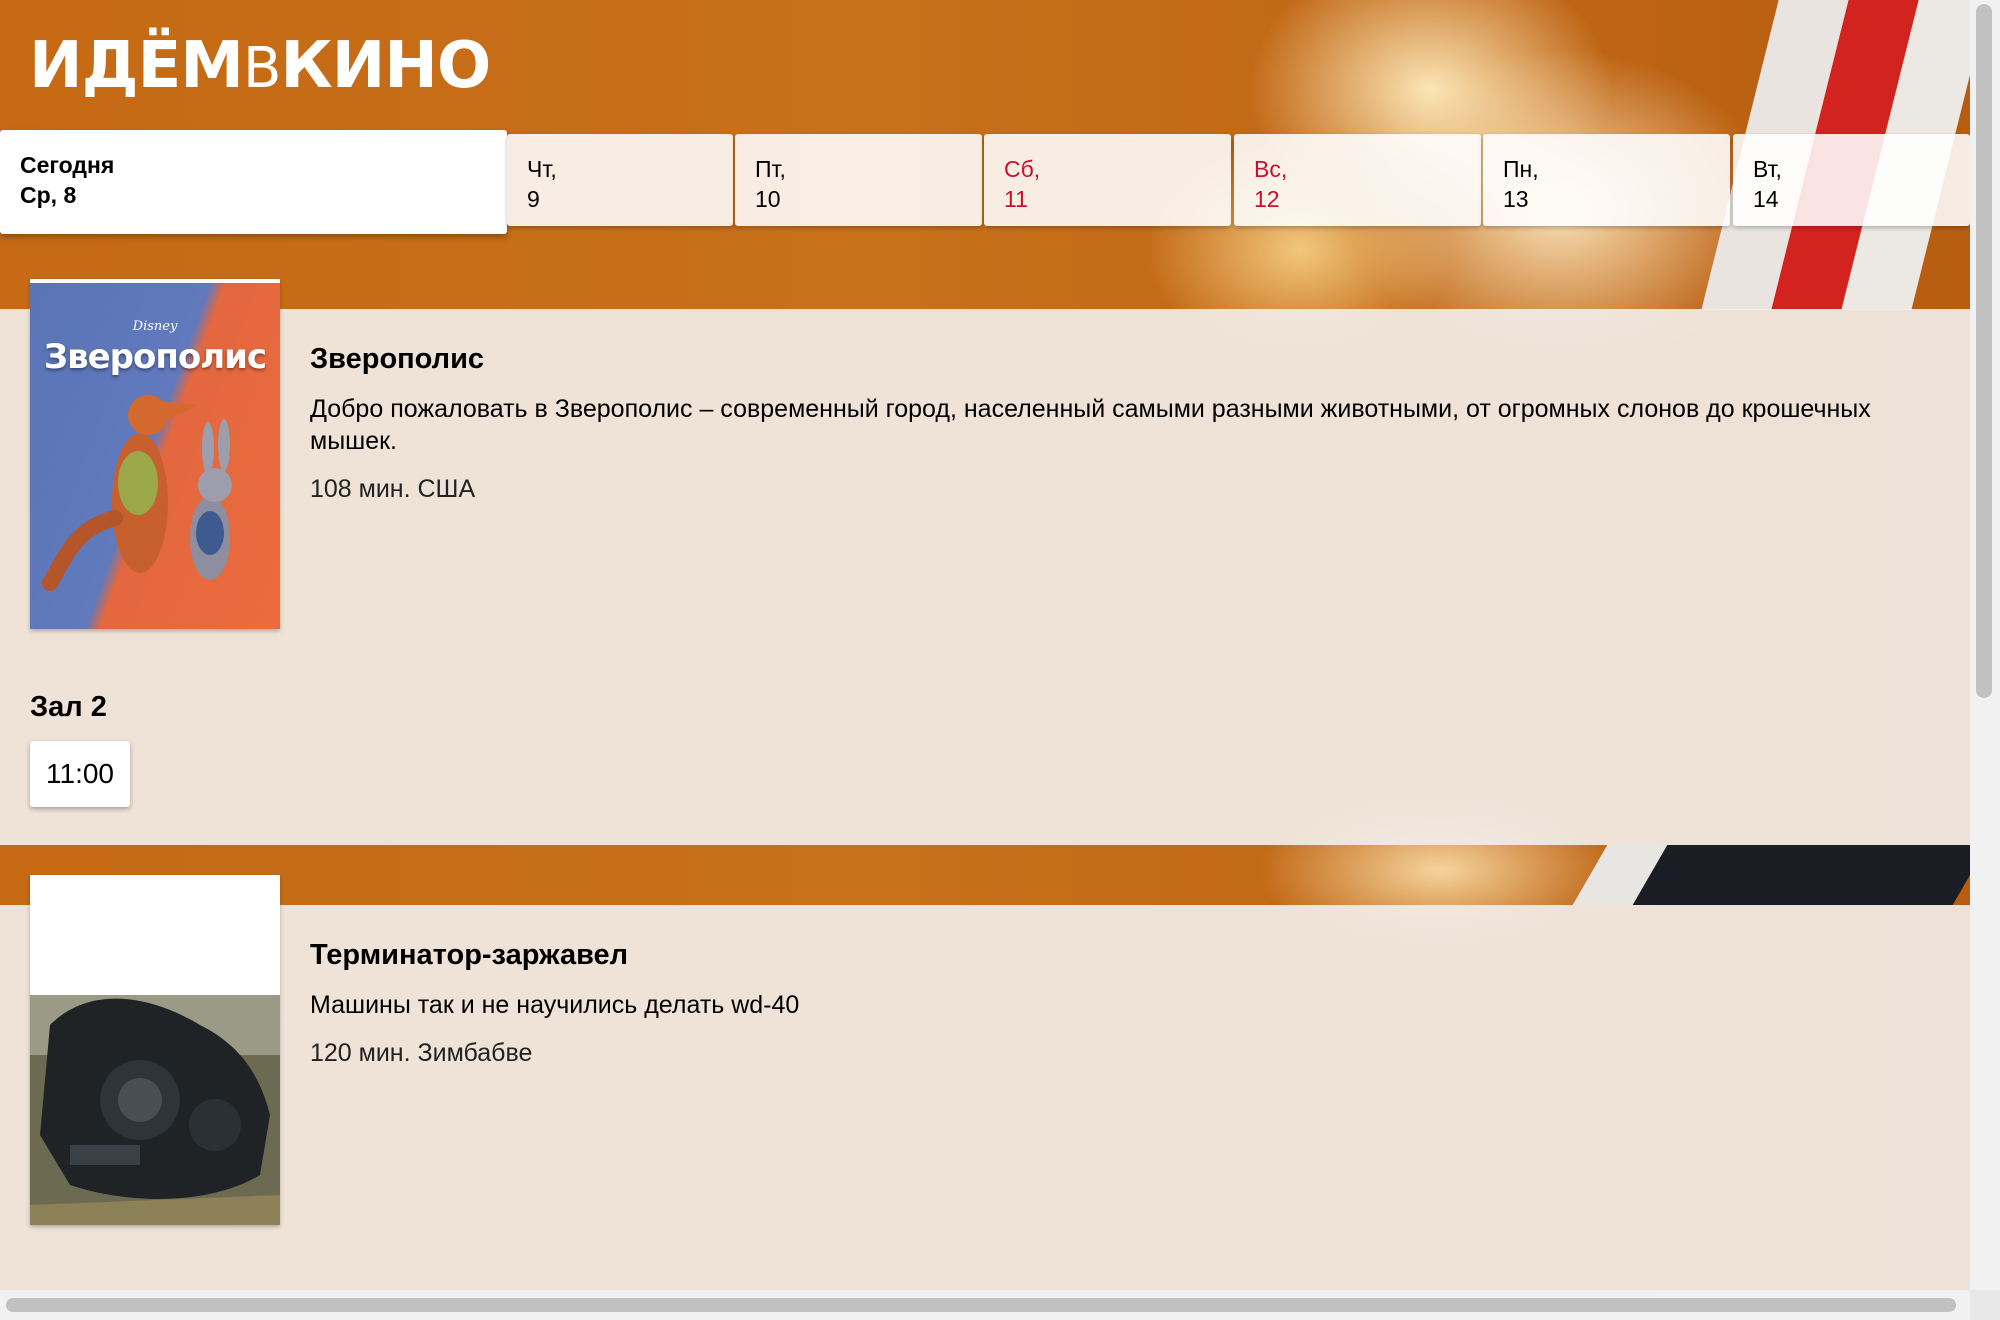 The width and height of the screenshot is (2000, 1320). I want to click on movie-poster, so click(155, 1050).